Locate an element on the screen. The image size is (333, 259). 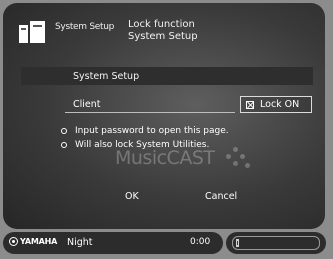
brand-name: YAMAHA is located at coordinates (39, 241).